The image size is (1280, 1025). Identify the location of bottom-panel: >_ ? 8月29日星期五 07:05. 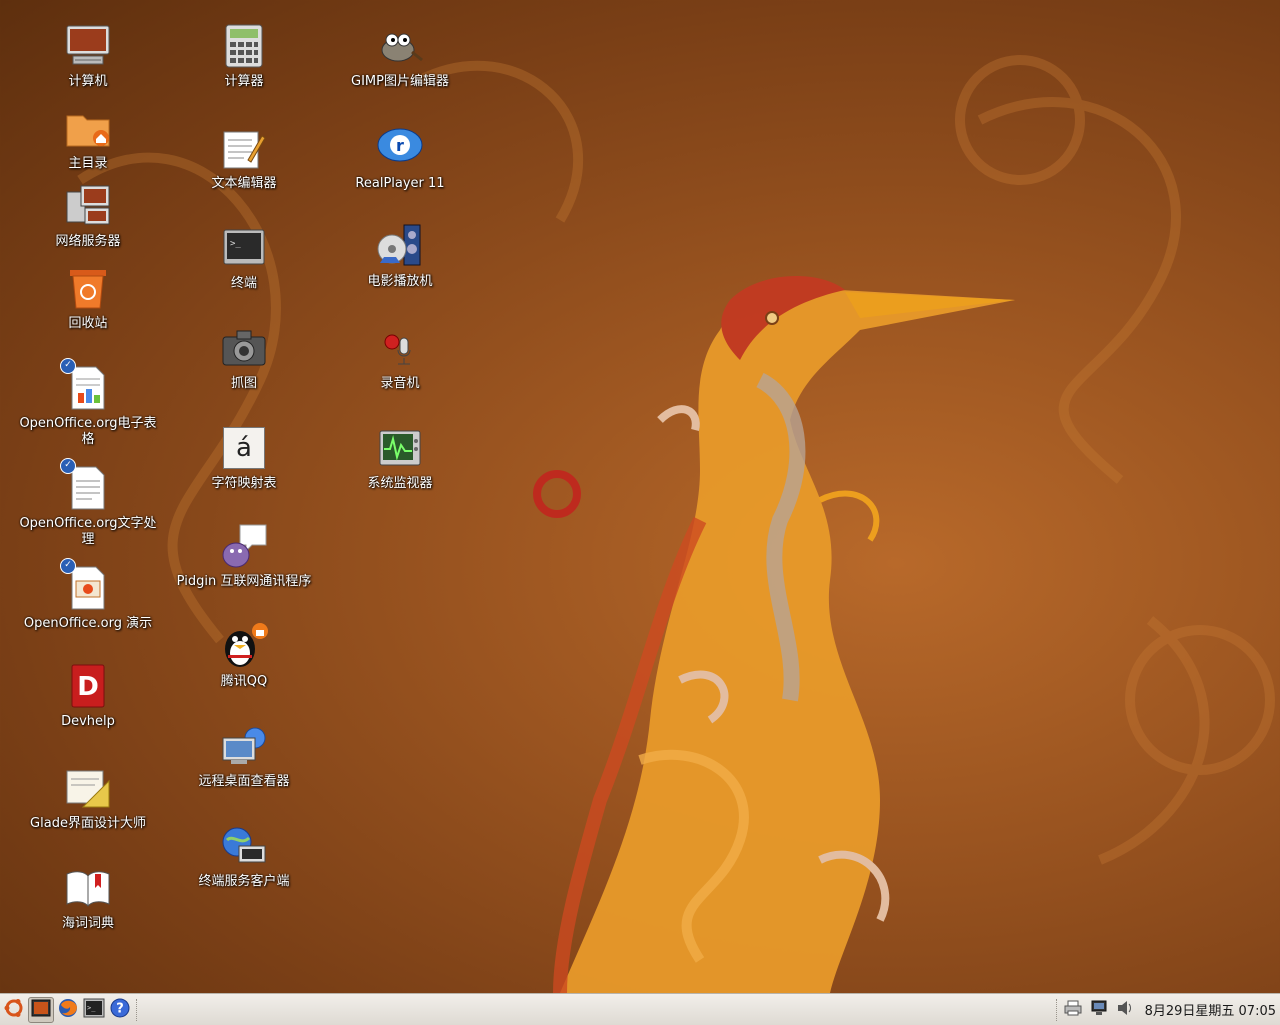
(640, 1009).